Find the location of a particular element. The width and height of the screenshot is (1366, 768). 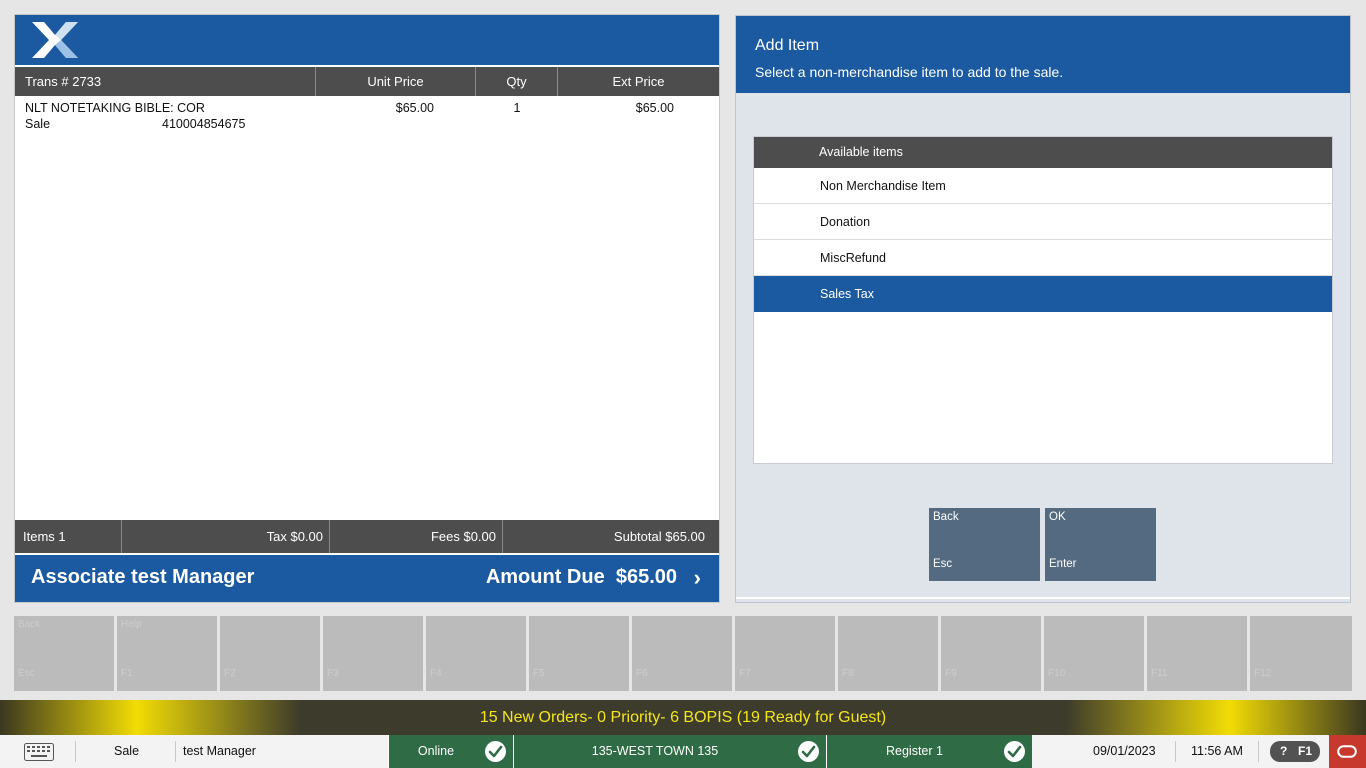

fkey-f5: F5 is located at coordinates (579, 653).